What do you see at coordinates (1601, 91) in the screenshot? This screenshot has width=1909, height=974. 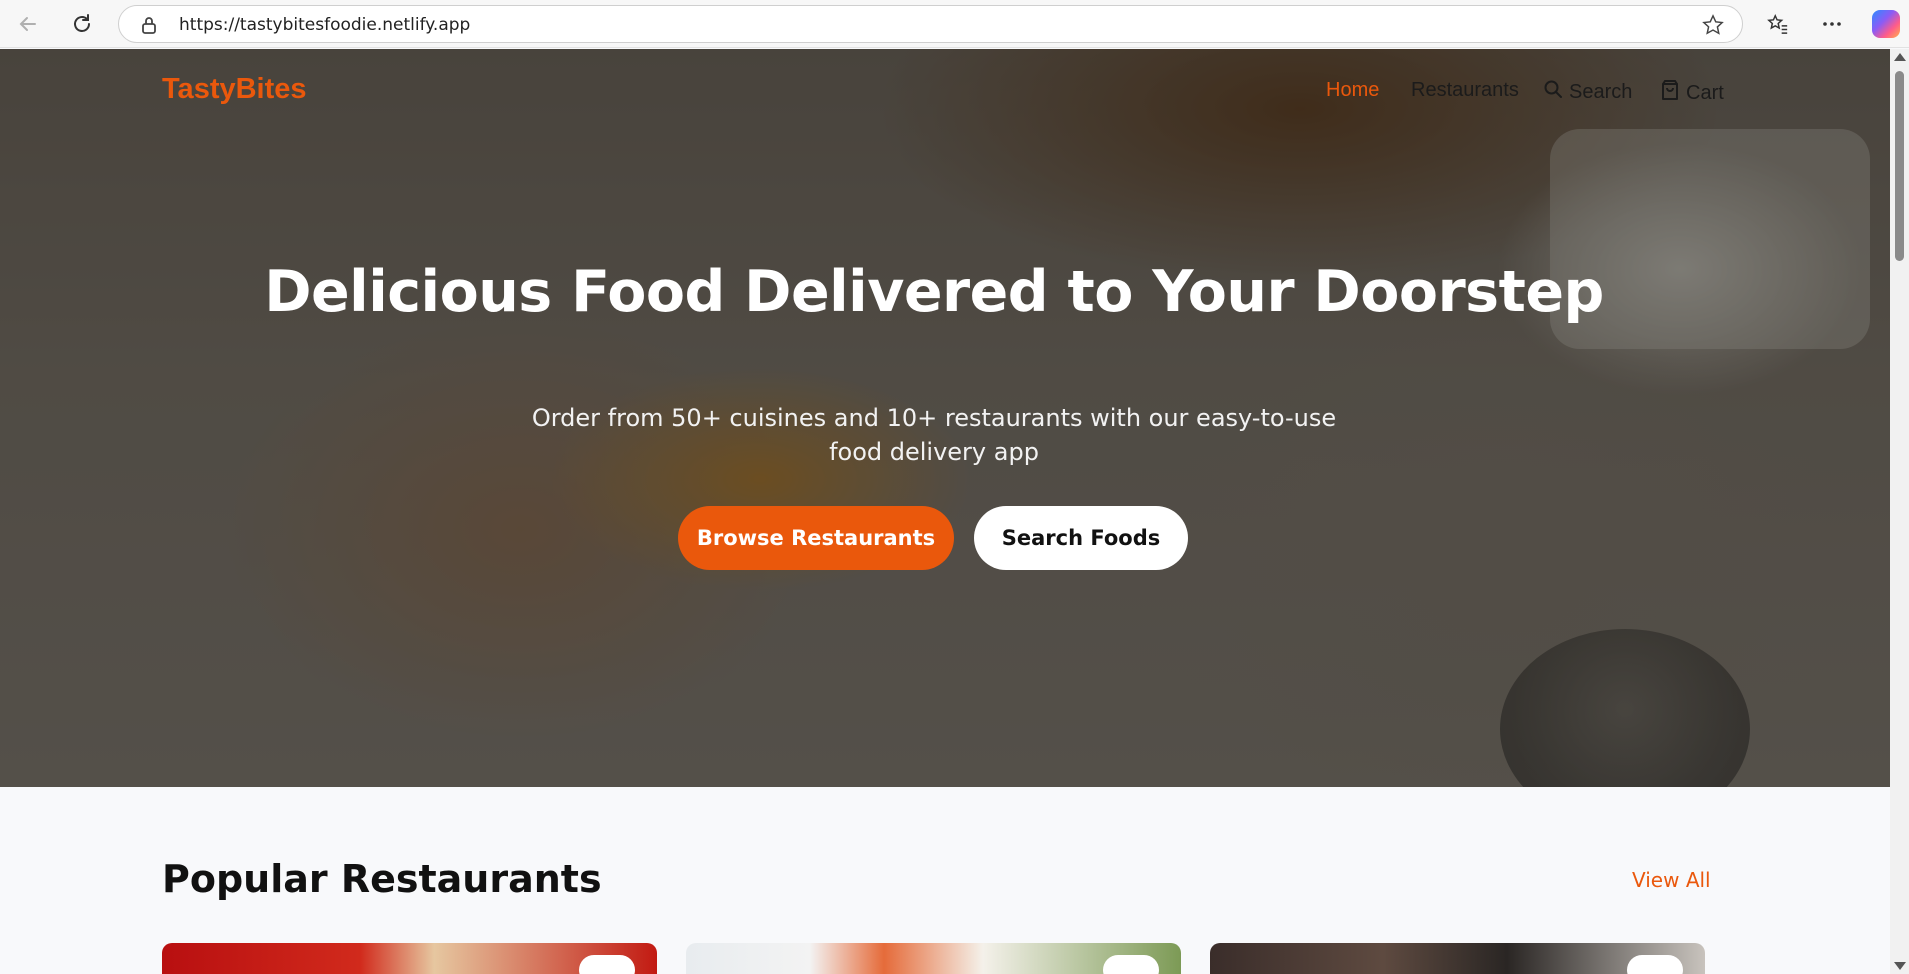 I see `nav-search-label: Search` at bounding box center [1601, 91].